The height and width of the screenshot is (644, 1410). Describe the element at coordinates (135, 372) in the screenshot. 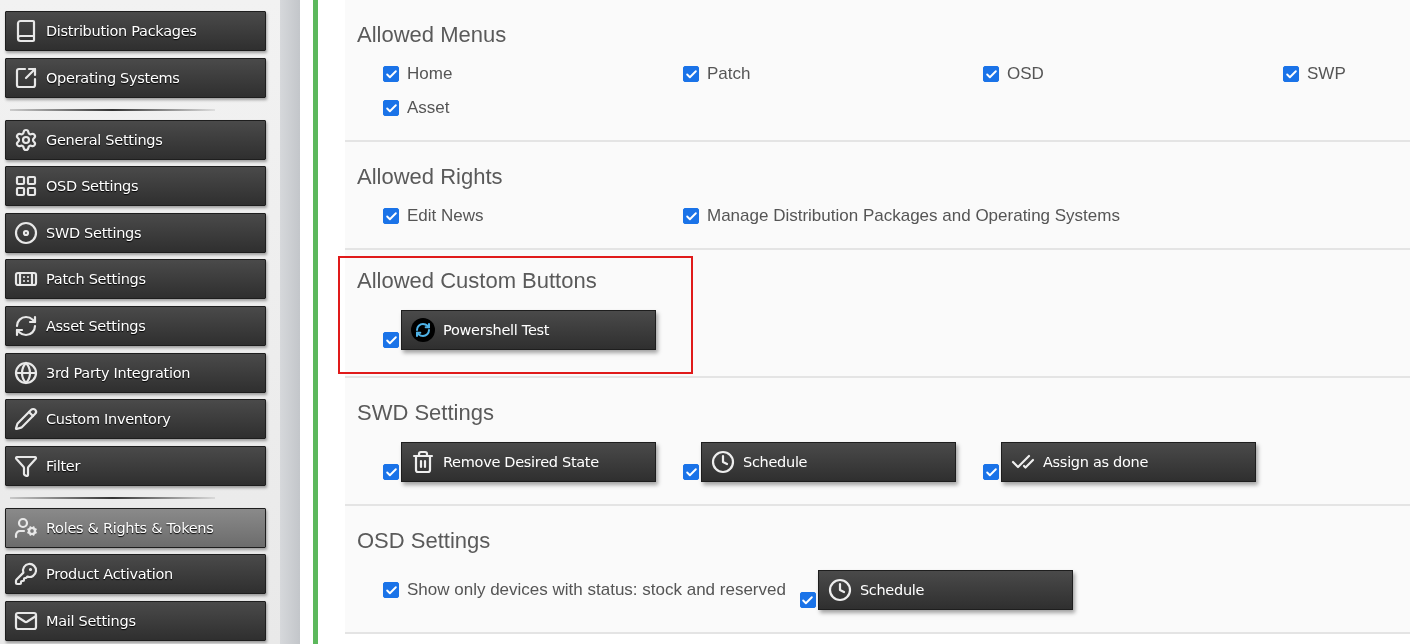

I see `sidebar-button: 3rd Party Integration` at that location.